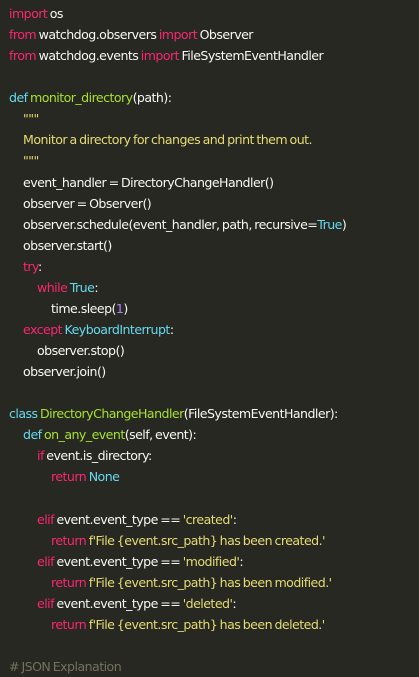 The height and width of the screenshot is (677, 419). What do you see at coordinates (209, 203) in the screenshot?
I see `code-line: observer = Observer()` at bounding box center [209, 203].